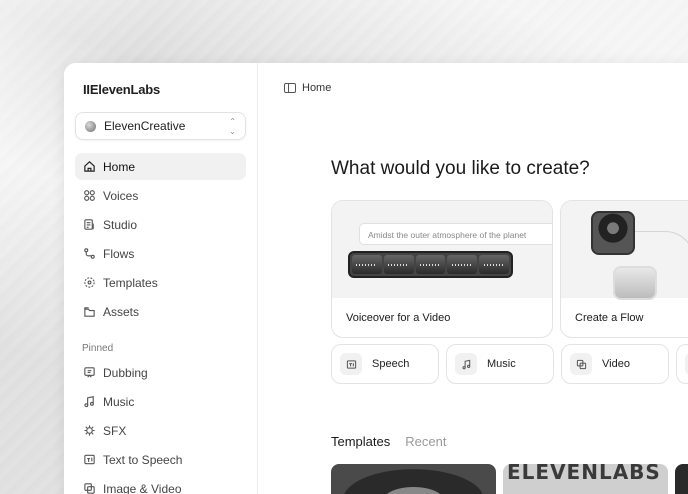 The image size is (688, 494). I want to click on template-thumbnail: ELEVENLABS, so click(585, 479).